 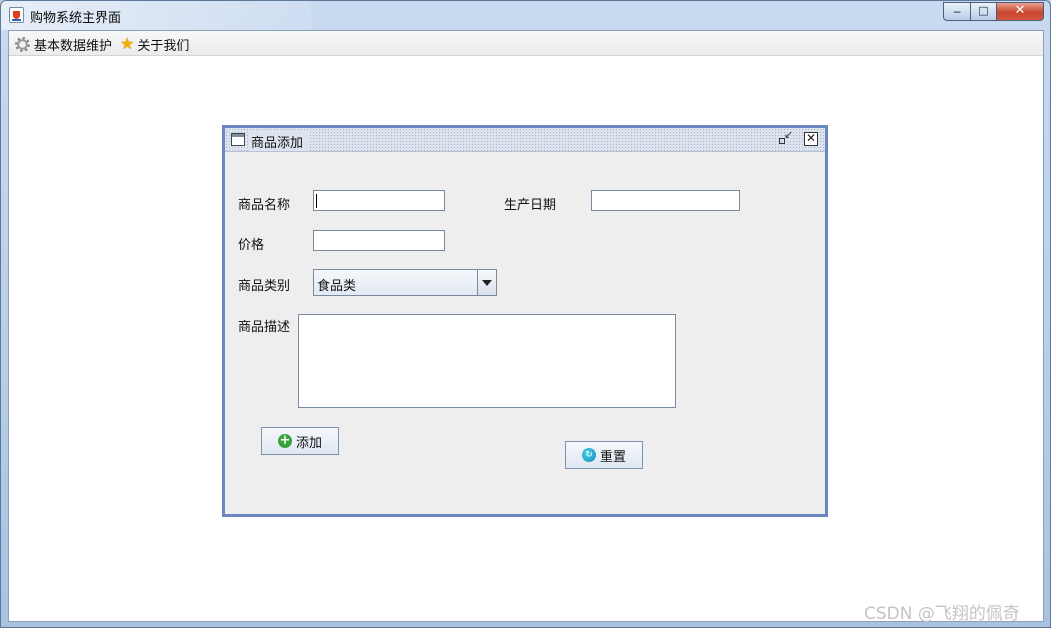 I want to click on reset-button-label: 重置, so click(x=612, y=457).